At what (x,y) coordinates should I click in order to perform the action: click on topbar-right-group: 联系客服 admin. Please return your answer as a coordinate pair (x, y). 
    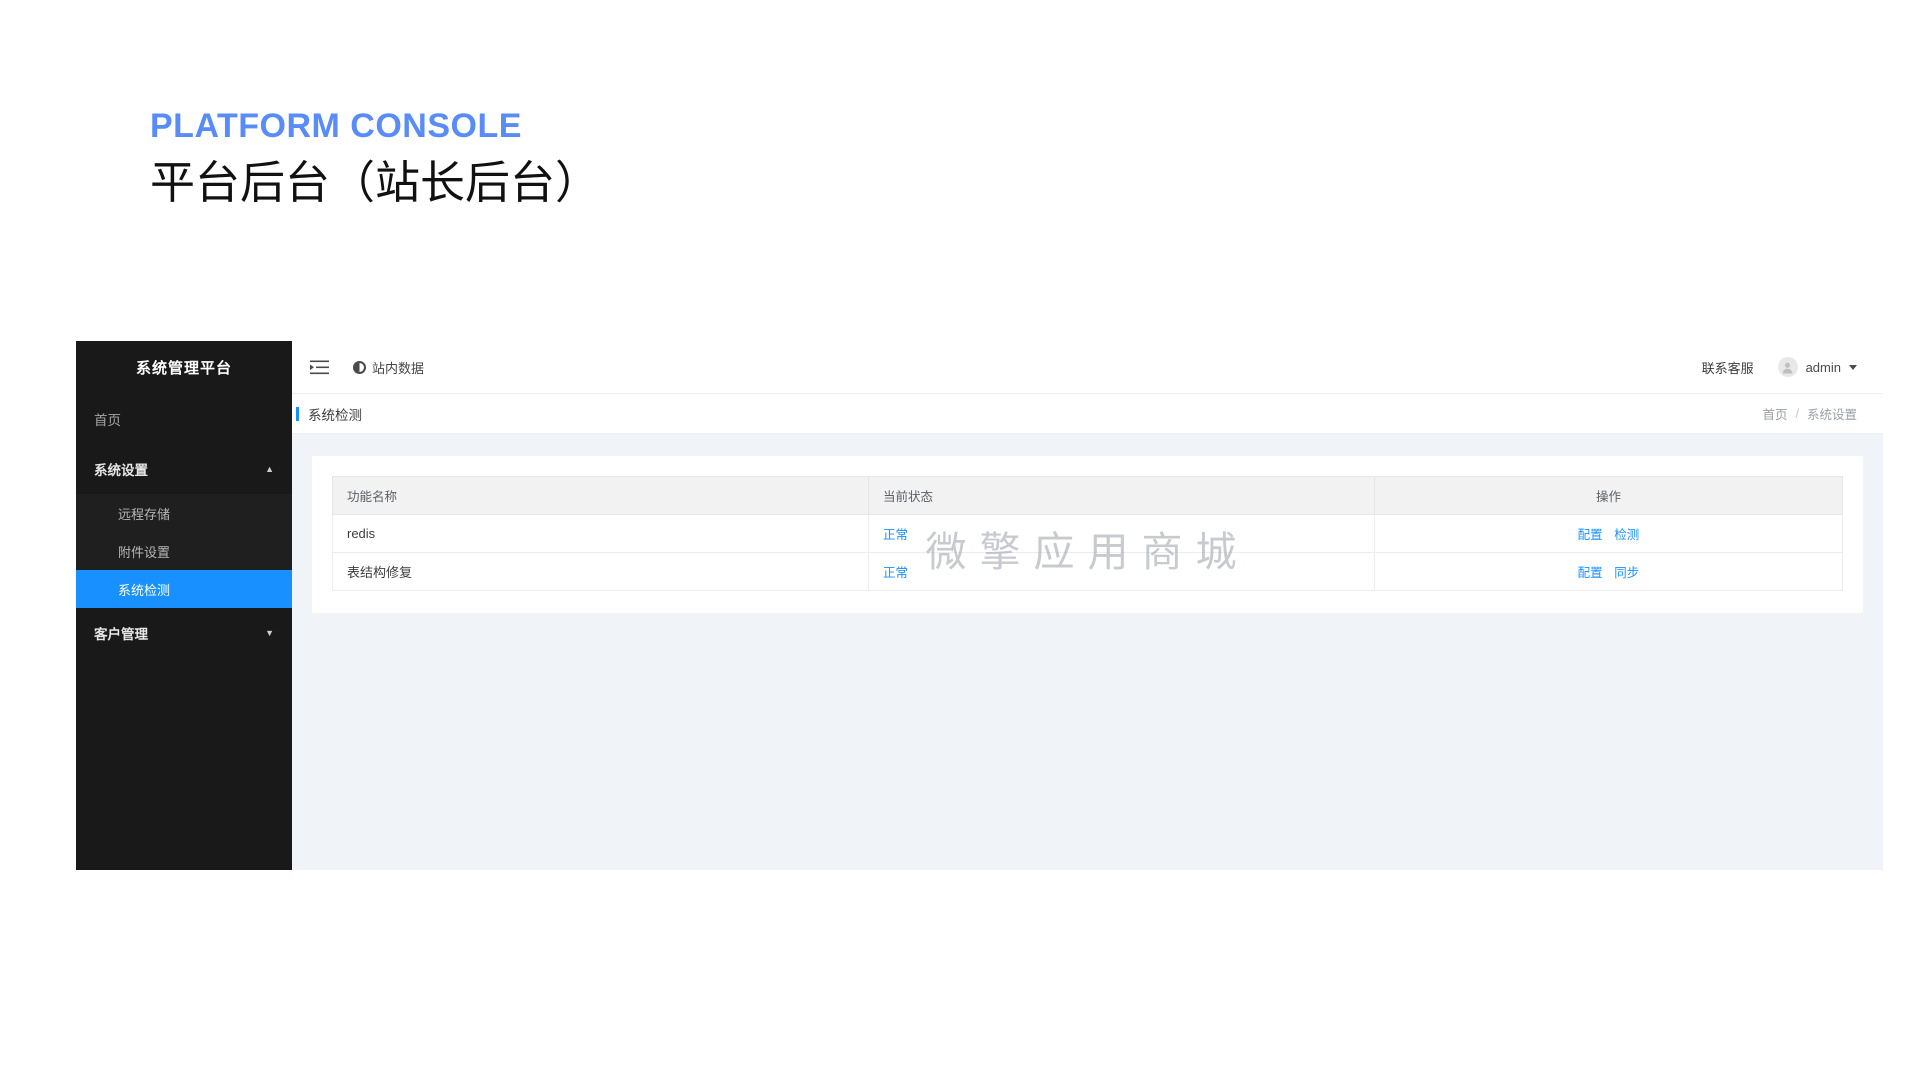
    Looking at the image, I should click on (1779, 367).